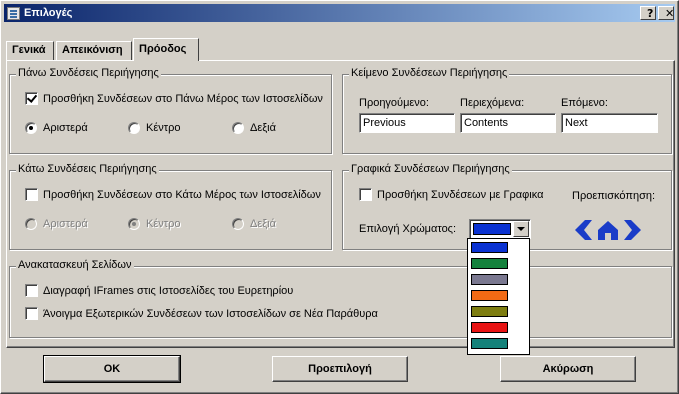 Image resolution: width=679 pixels, height=394 pixels. What do you see at coordinates (13, 13) in the screenshot?
I see `app-icon` at bounding box center [13, 13].